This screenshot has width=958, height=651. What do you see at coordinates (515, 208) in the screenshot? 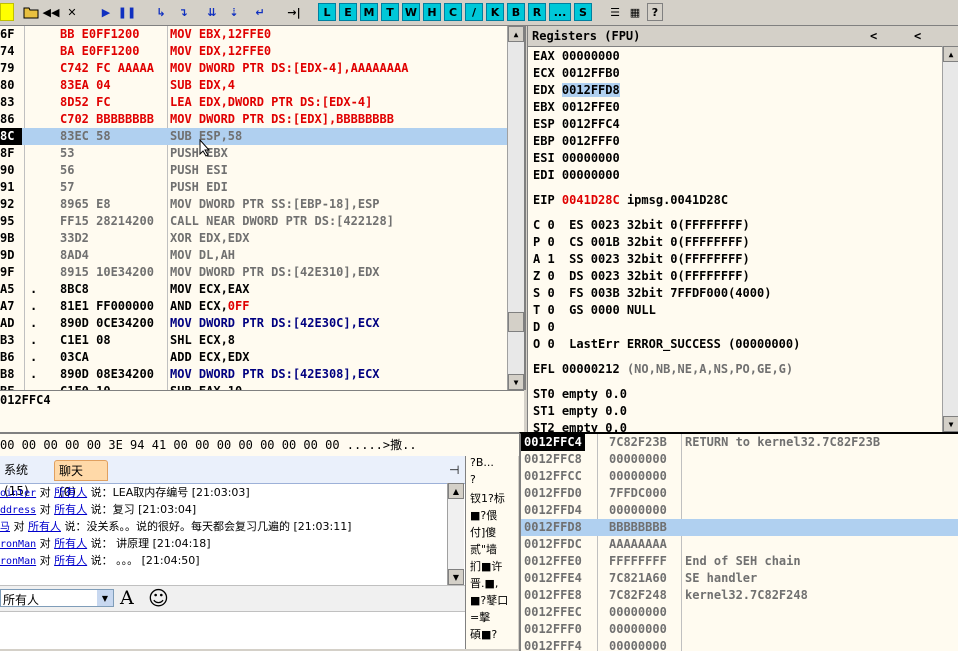
I see `disassembly-scrollbar: ▲ ▼` at bounding box center [515, 208].